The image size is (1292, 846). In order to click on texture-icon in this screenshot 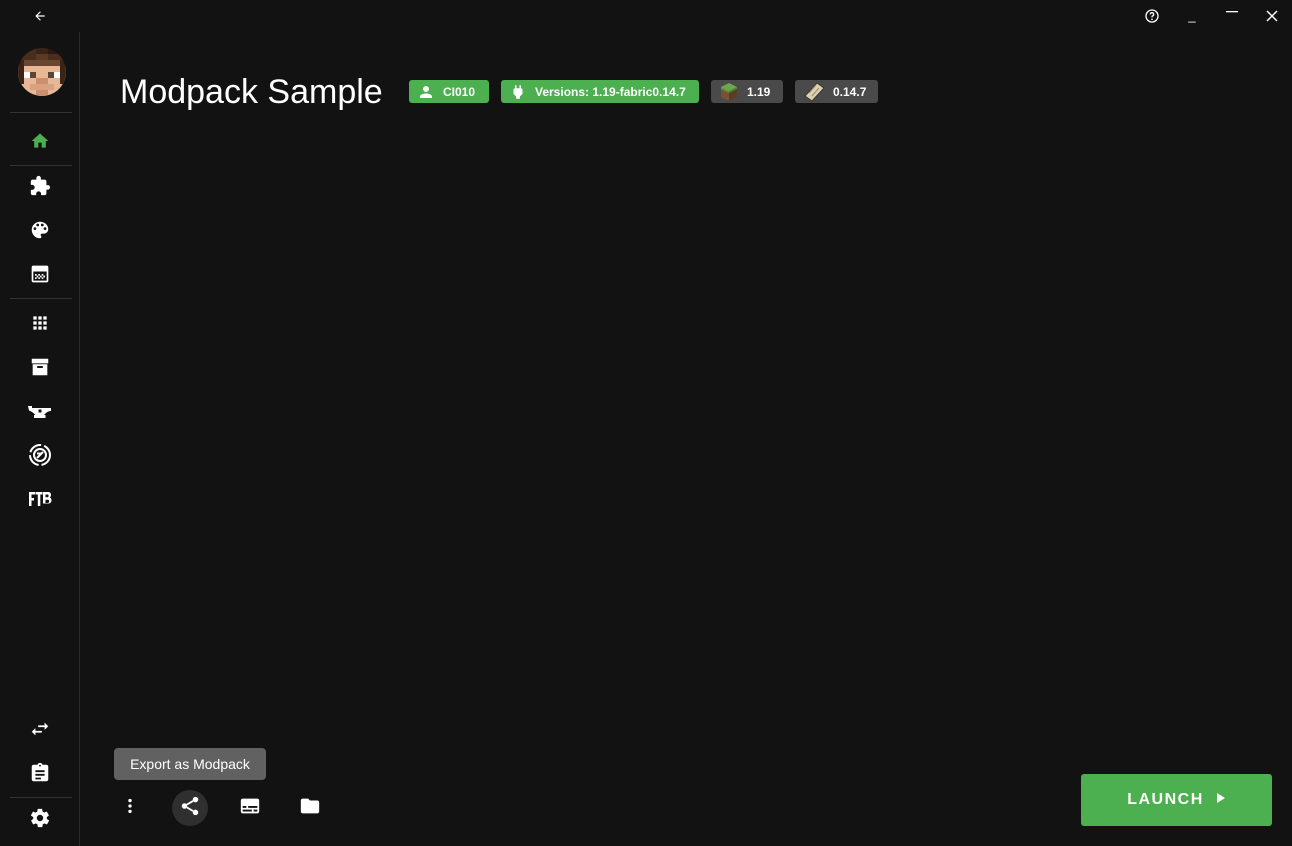, I will do `click(40, 274)`.